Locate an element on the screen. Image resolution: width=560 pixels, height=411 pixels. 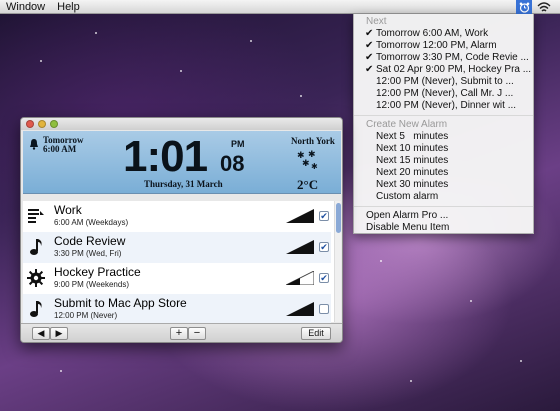
previous-button: ◀ is located at coordinates (41, 333).